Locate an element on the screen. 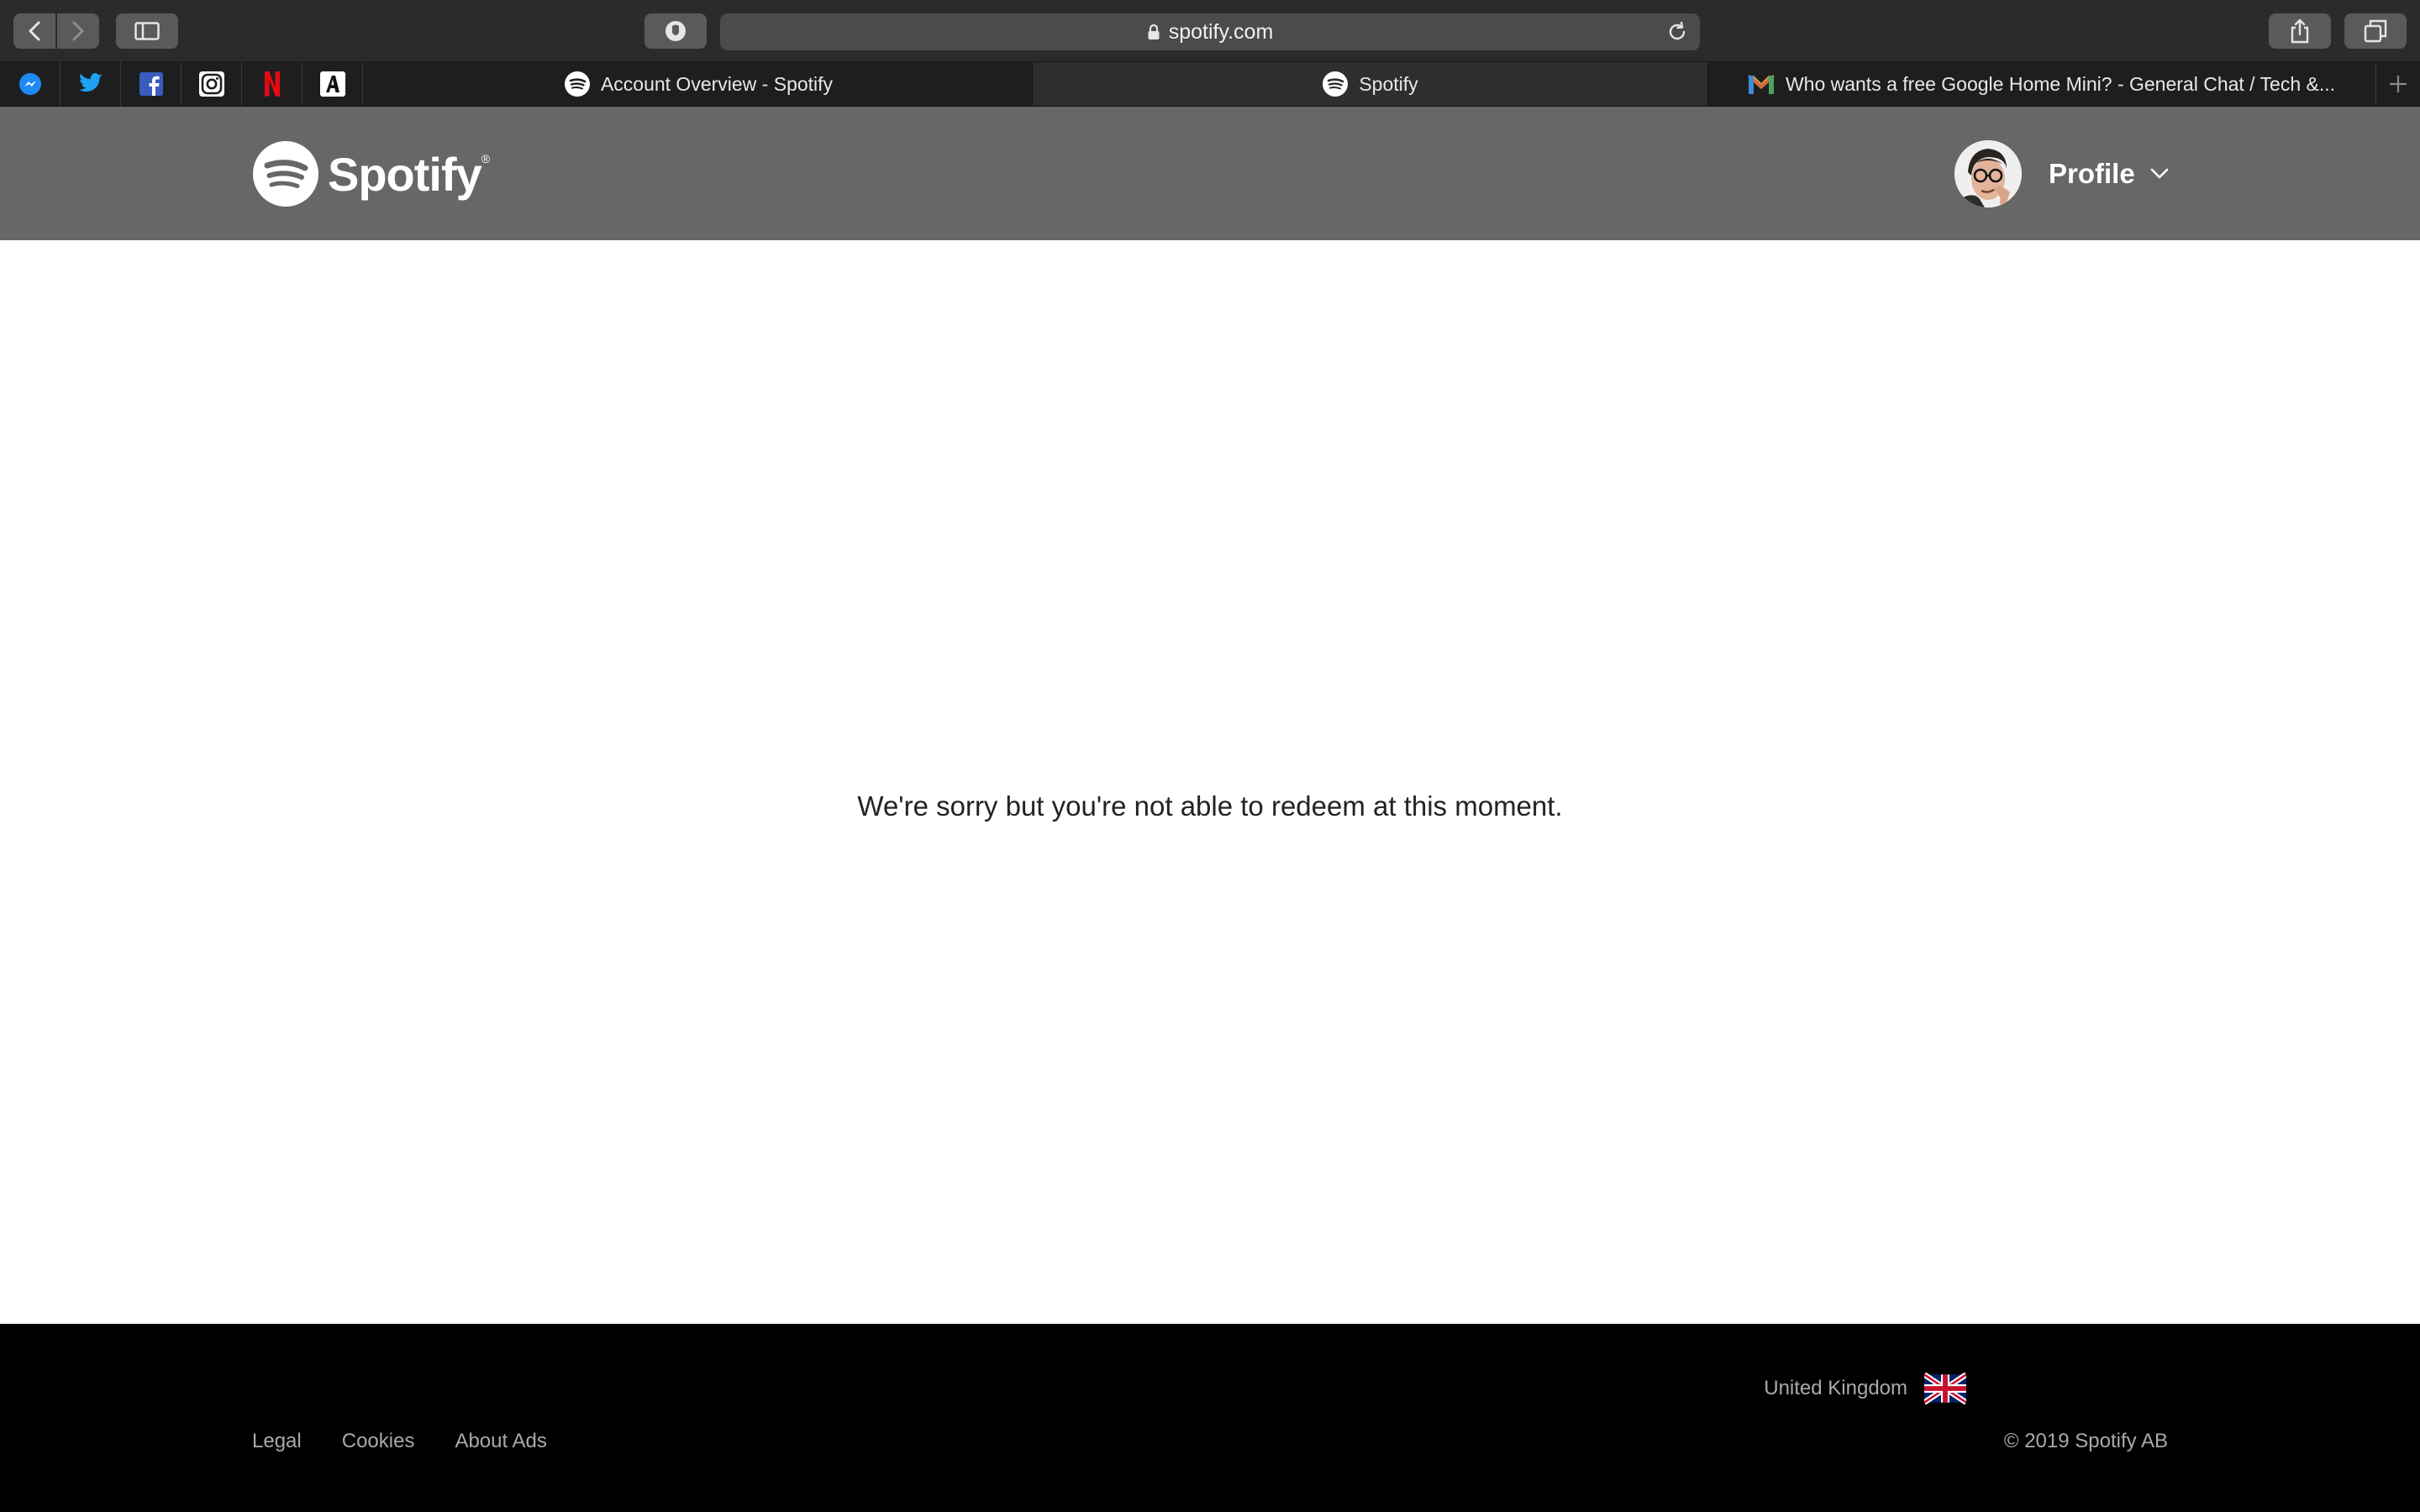  gmail-icon is located at coordinates (1761, 84).